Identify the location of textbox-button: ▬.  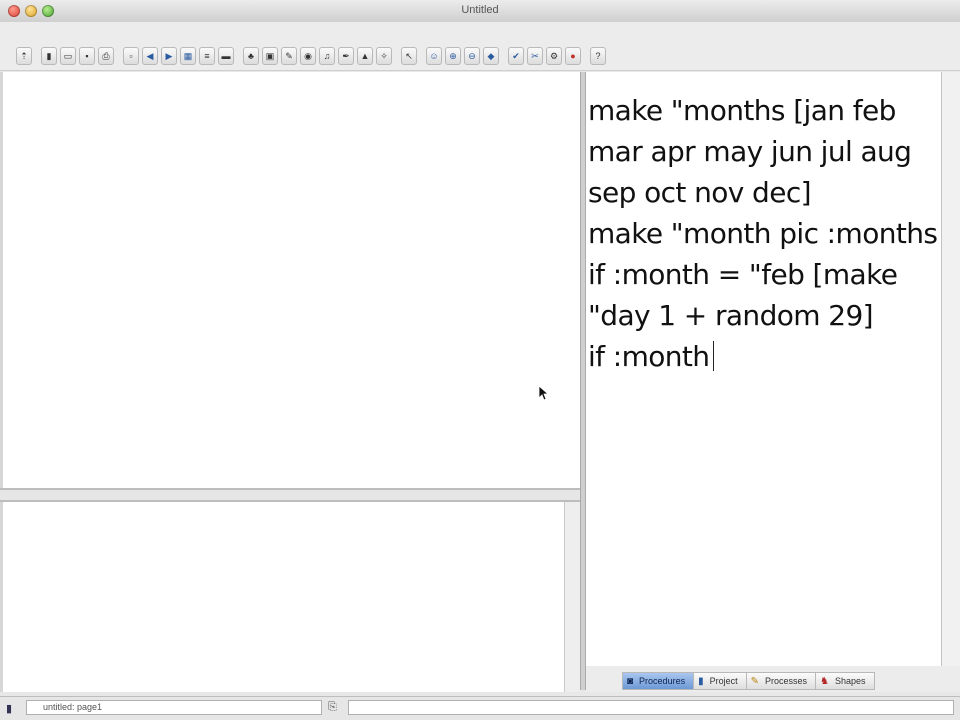
(226, 56).